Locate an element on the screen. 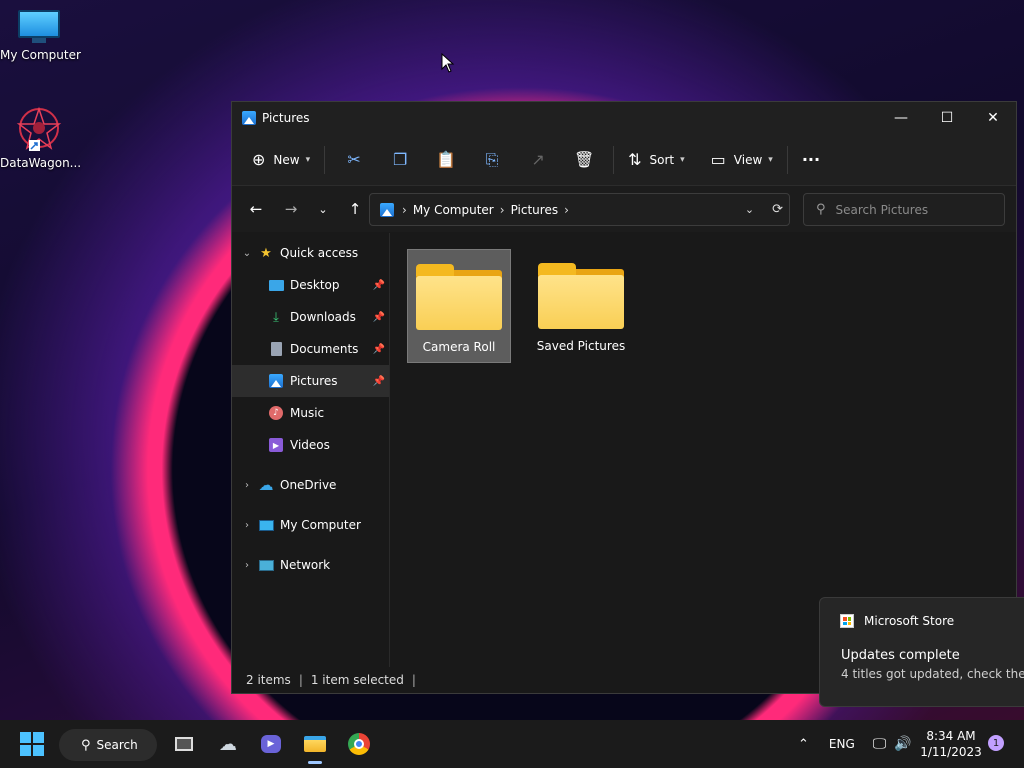  new-label: New is located at coordinates (286, 159).